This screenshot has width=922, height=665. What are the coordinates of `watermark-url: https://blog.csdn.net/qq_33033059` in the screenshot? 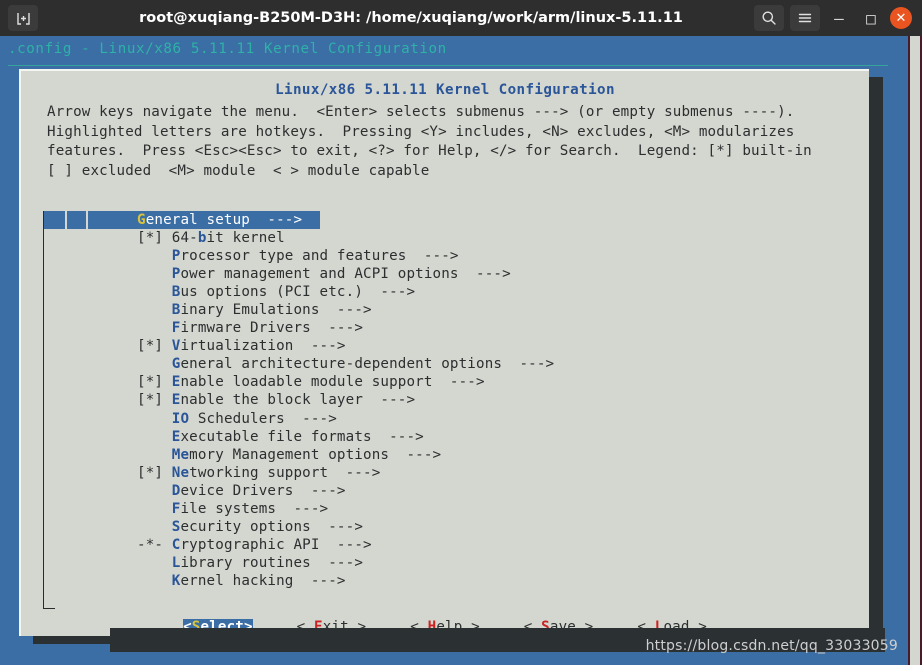 It's located at (771, 646).